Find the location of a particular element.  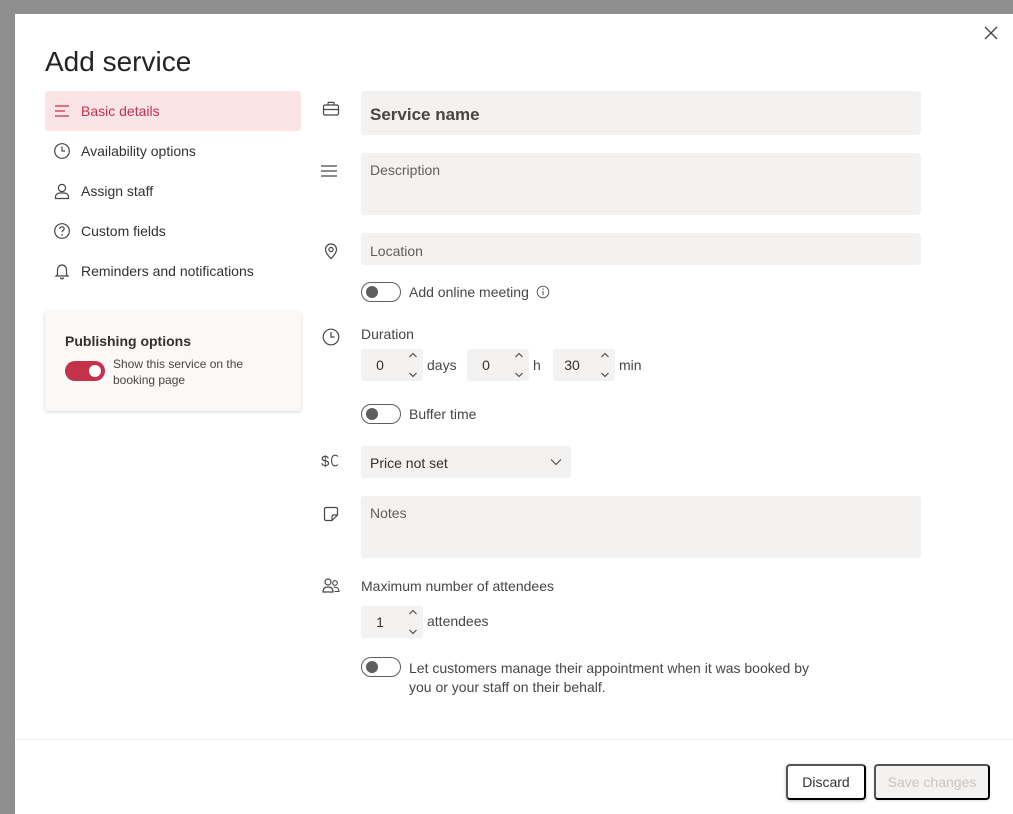

close-button is located at coordinates (991, 33).